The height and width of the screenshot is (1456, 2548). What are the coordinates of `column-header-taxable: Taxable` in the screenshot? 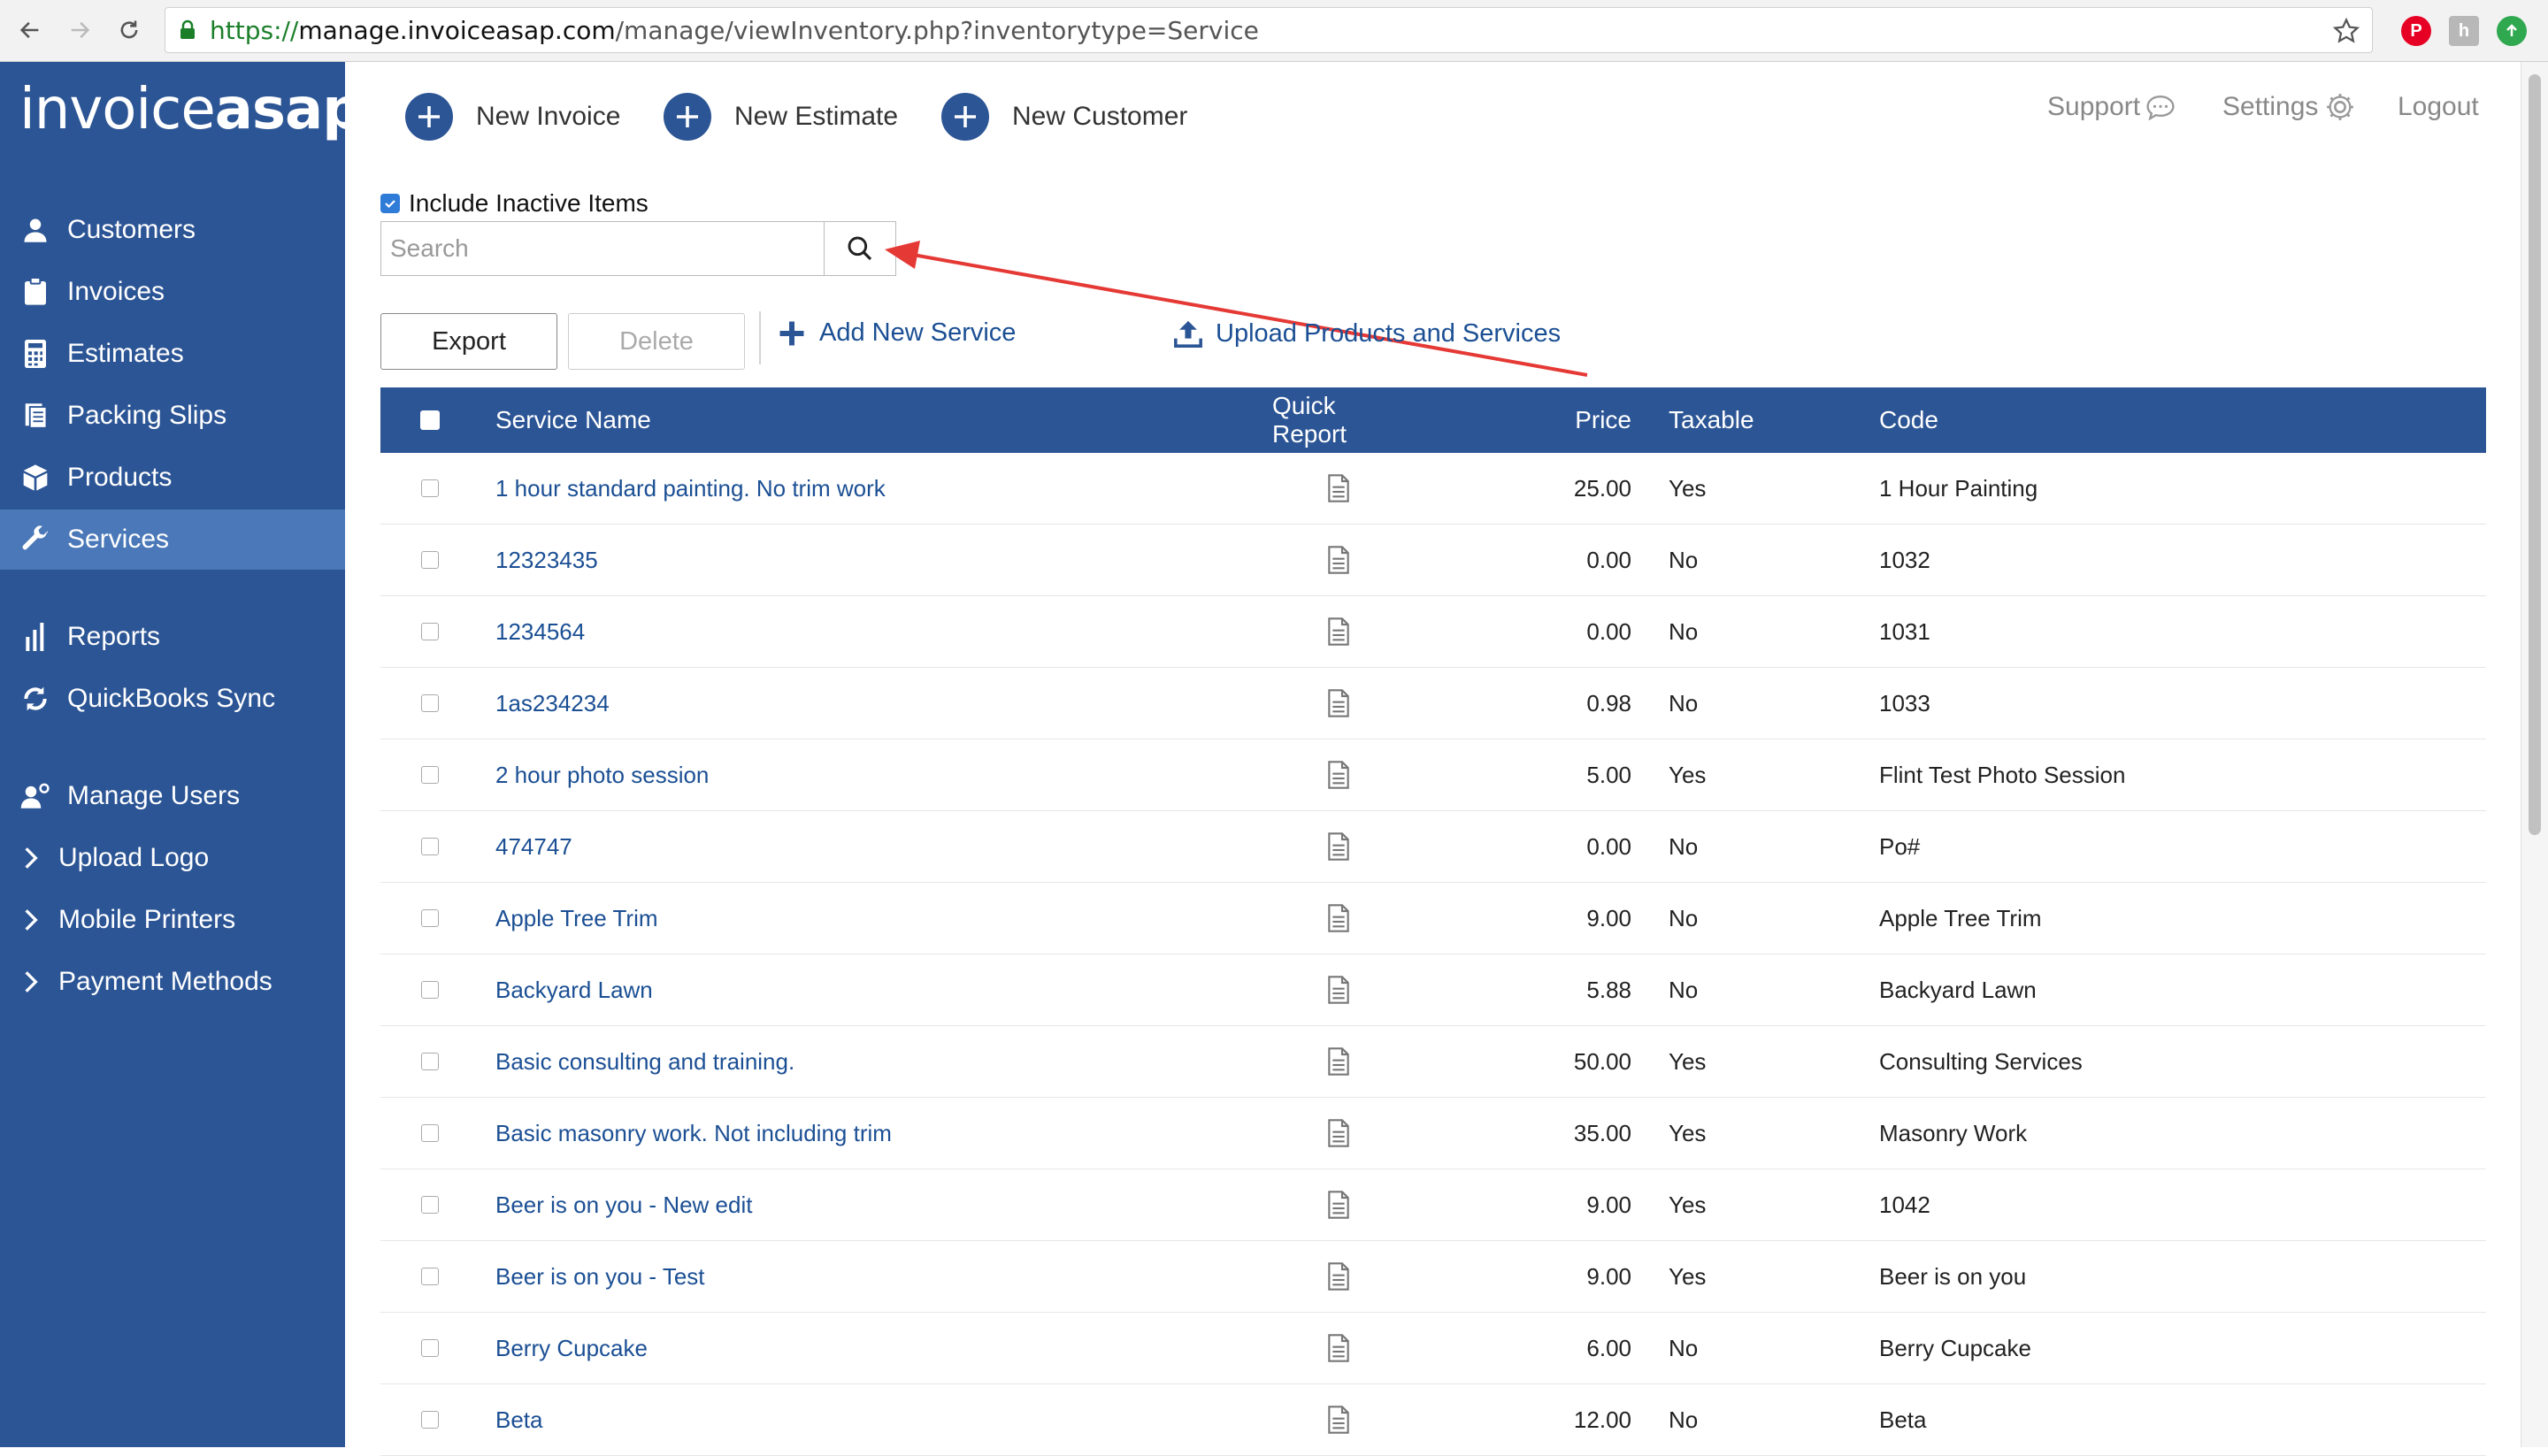 It's located at (1711, 420).